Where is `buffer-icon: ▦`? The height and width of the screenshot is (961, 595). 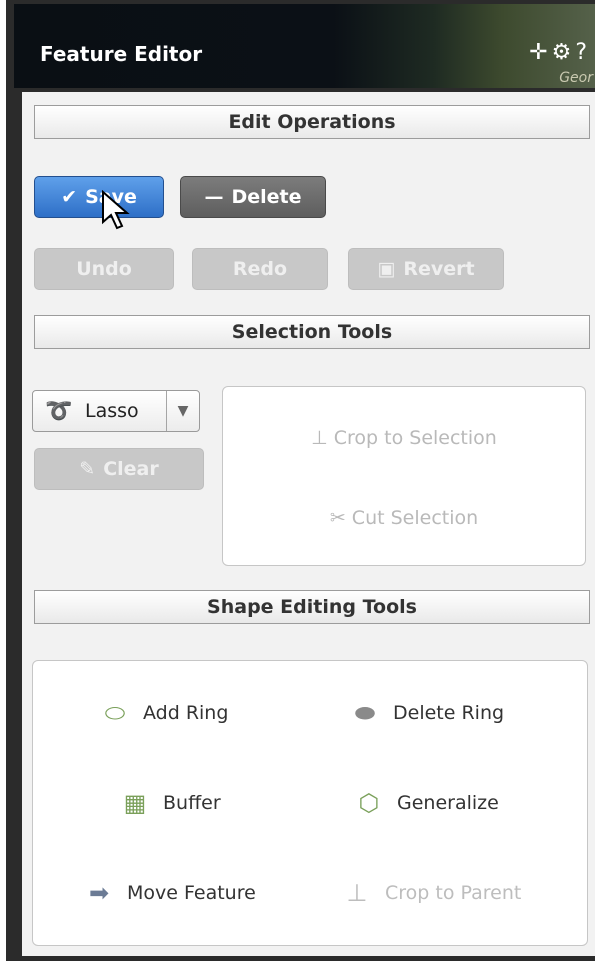
buffer-icon: ▦ is located at coordinates (135, 803).